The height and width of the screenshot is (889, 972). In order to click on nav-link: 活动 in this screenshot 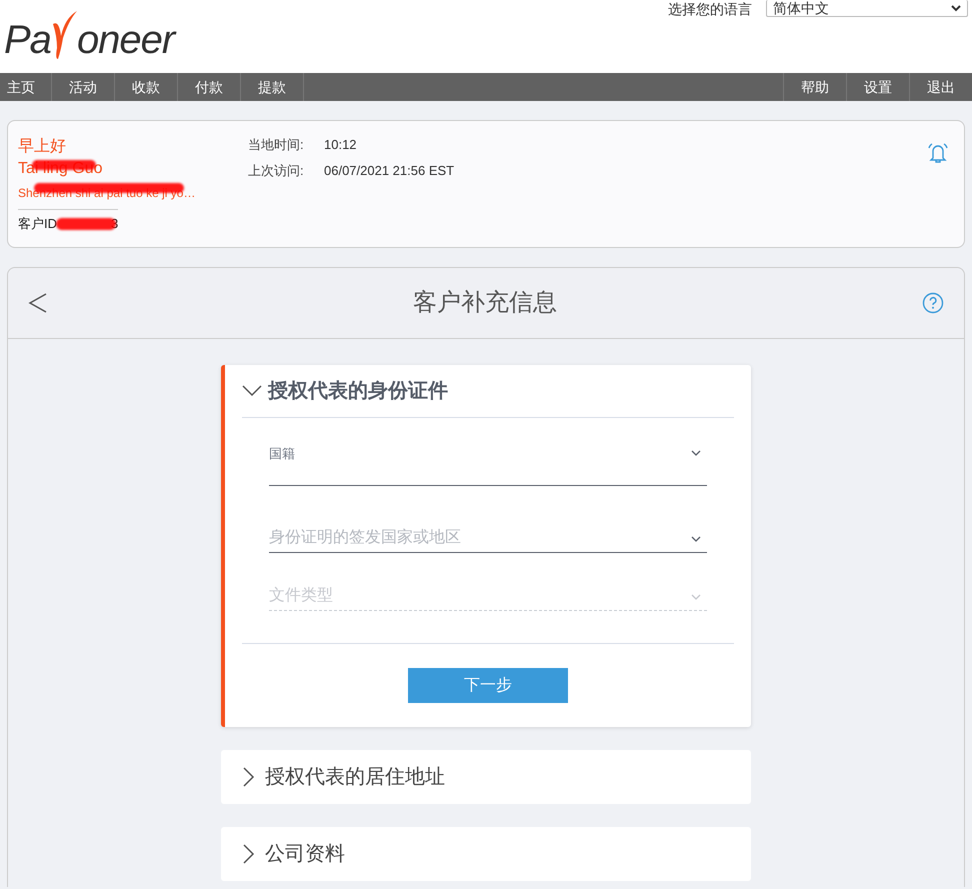, I will do `click(83, 87)`.